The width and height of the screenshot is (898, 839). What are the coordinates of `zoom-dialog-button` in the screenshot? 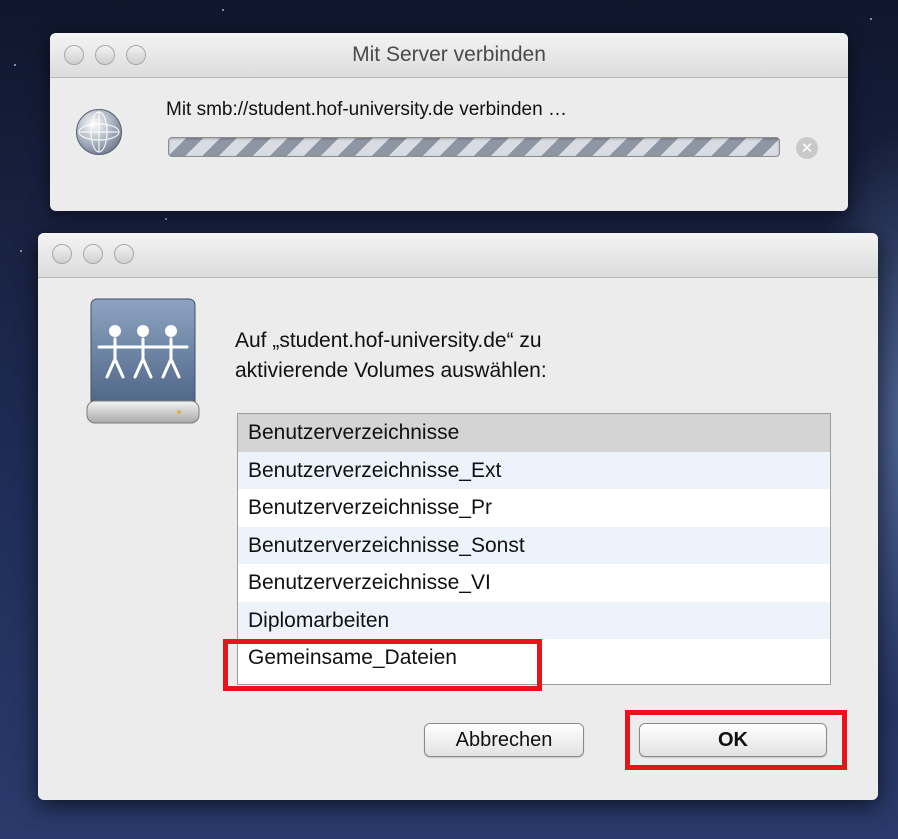 It's located at (124, 254).